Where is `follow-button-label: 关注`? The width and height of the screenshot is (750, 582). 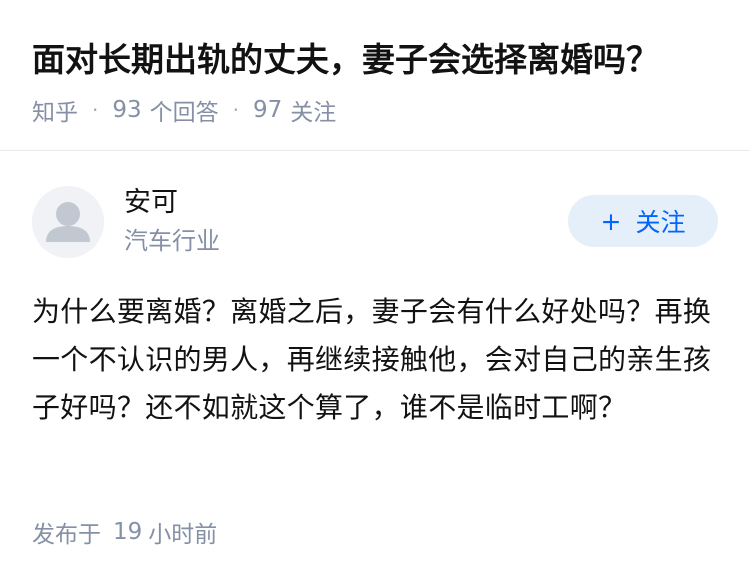
follow-button-label: 关注 is located at coordinates (660, 222).